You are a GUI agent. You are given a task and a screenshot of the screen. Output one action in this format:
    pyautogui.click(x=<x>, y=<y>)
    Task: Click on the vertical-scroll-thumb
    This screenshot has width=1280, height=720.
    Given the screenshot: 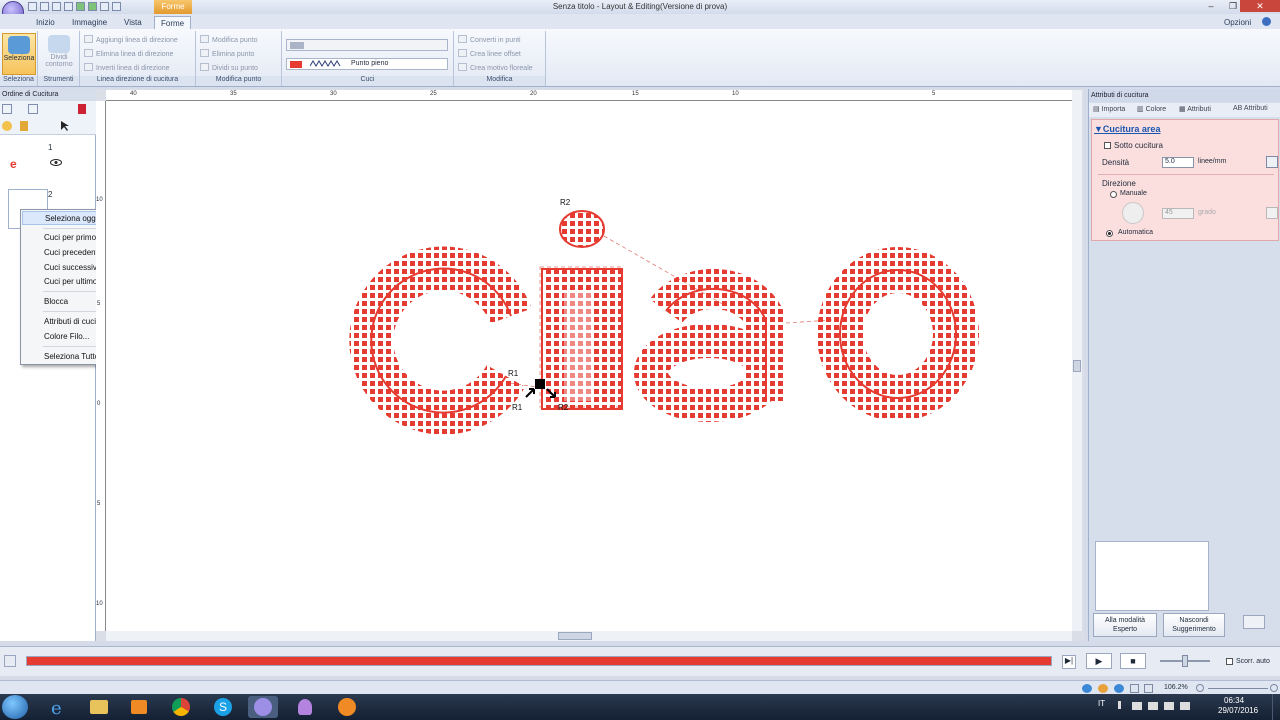 What is the action you would take?
    pyautogui.click(x=1077, y=366)
    